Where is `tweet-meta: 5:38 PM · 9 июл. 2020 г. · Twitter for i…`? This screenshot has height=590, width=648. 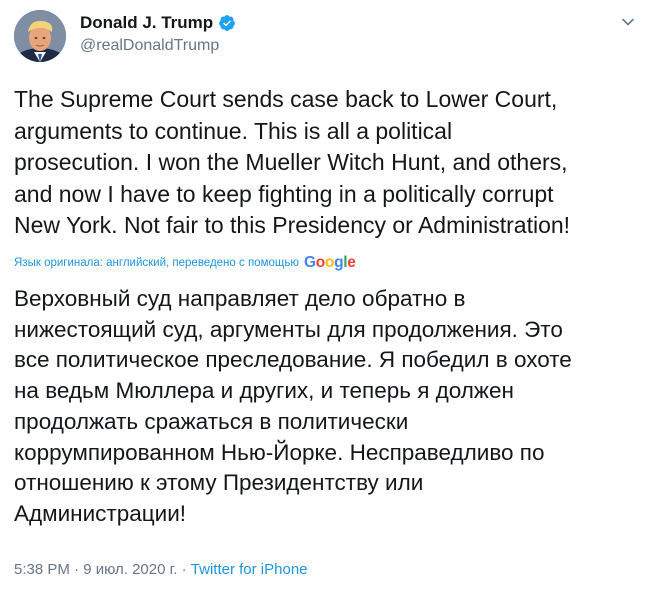
tweet-meta: 5:38 PM · 9 июл. 2020 г. · Twitter for i… is located at coordinates (161, 569).